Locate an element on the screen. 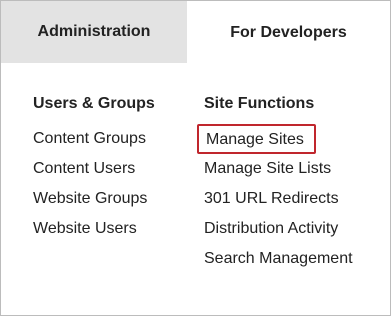 This screenshot has height=316, width=391. menu-item-content-users: Content Users is located at coordinates (94, 169).